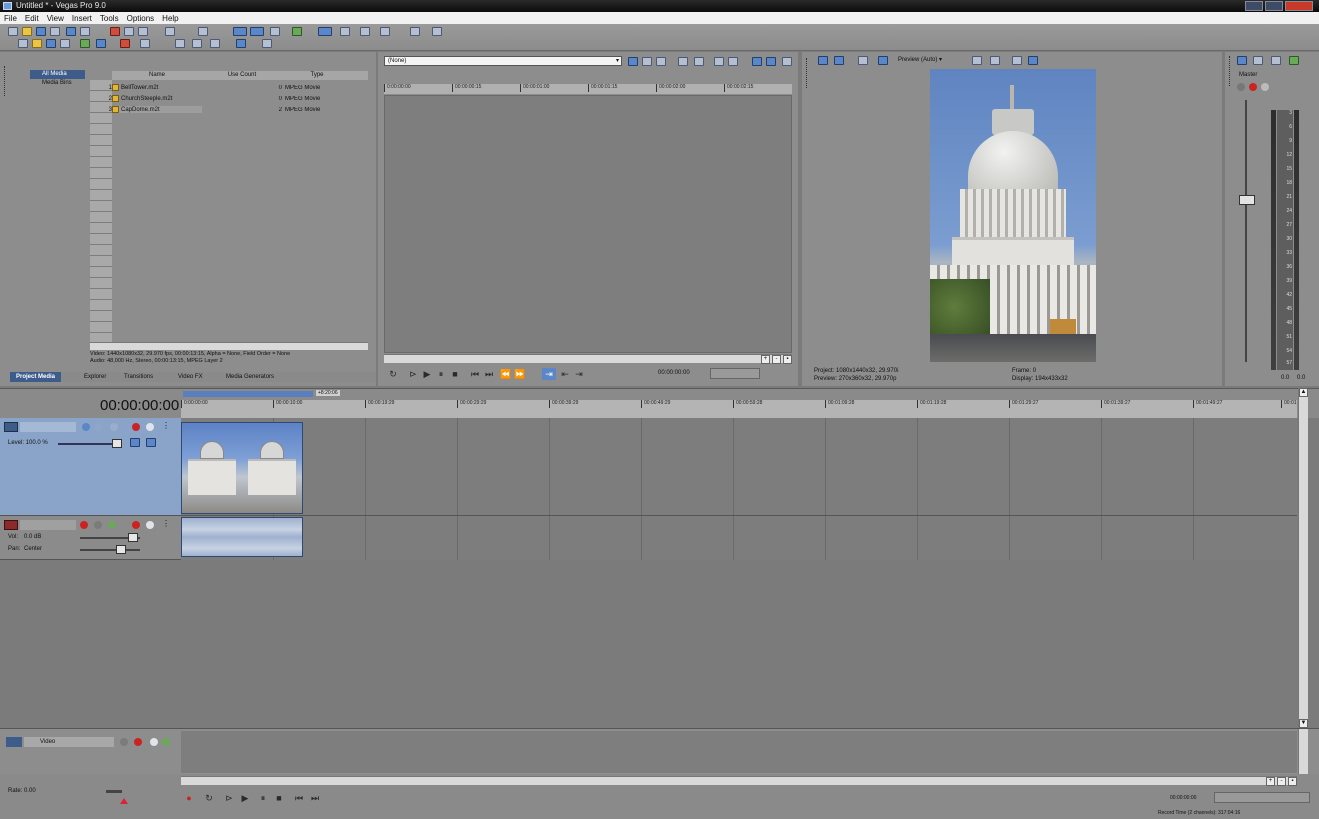 Image resolution: width=1319 pixels, height=819 pixels. I want to click on get-photo-icon, so click(65, 43).